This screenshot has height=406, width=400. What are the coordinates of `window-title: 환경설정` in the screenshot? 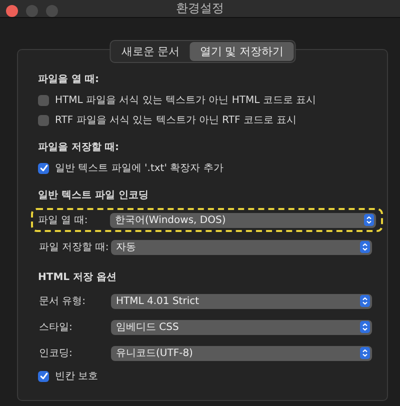 It's located at (200, 8).